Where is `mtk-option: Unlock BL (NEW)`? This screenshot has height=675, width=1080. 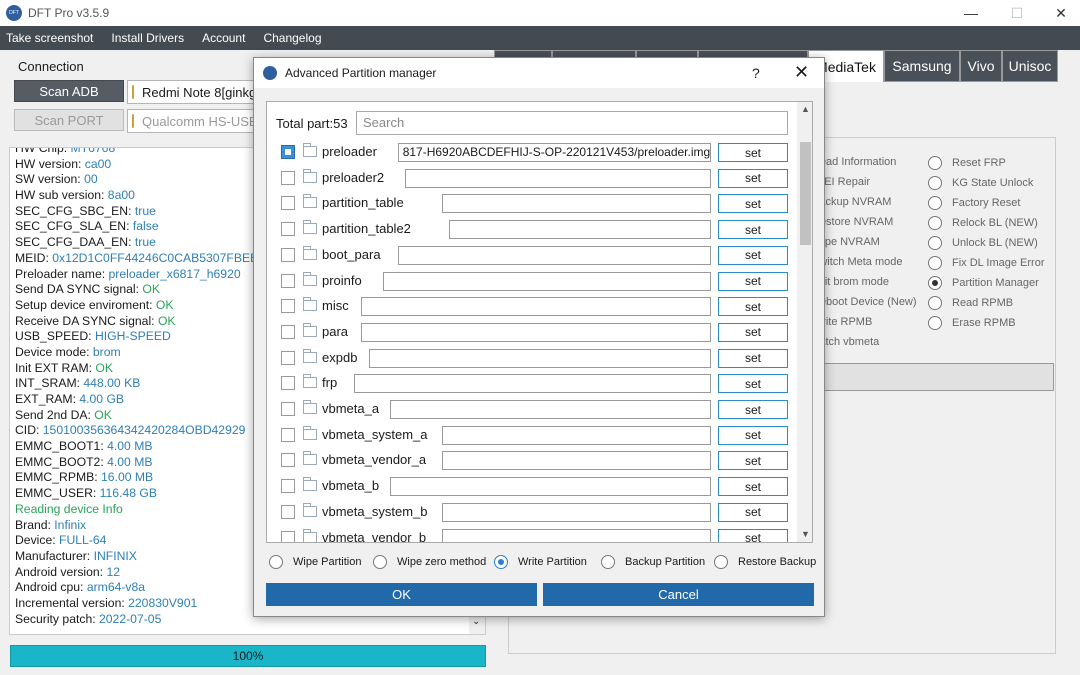 mtk-option: Unlock BL (NEW) is located at coordinates (983, 243).